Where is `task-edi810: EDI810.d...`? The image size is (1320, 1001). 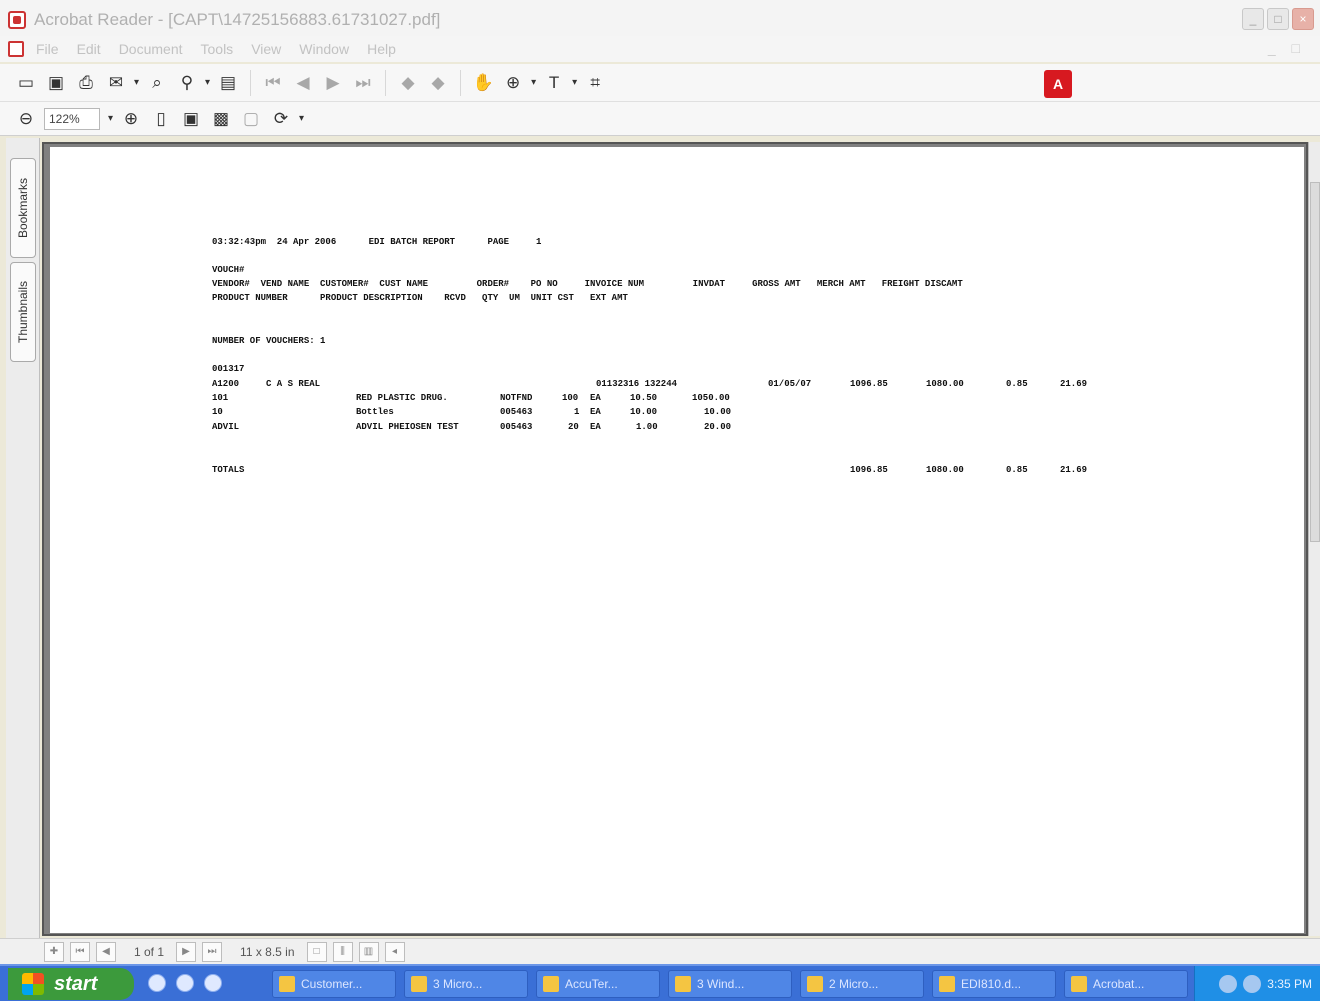 task-edi810: EDI810.d... is located at coordinates (994, 984).